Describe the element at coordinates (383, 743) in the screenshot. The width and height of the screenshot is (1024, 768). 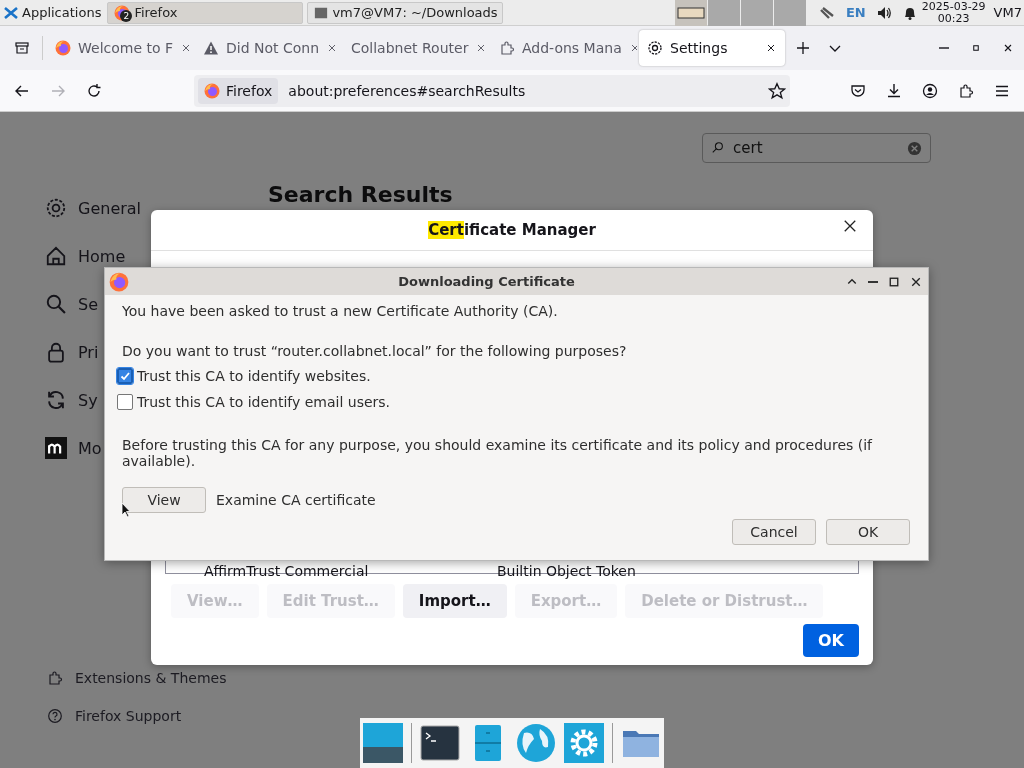
I see `desktop-icon` at that location.